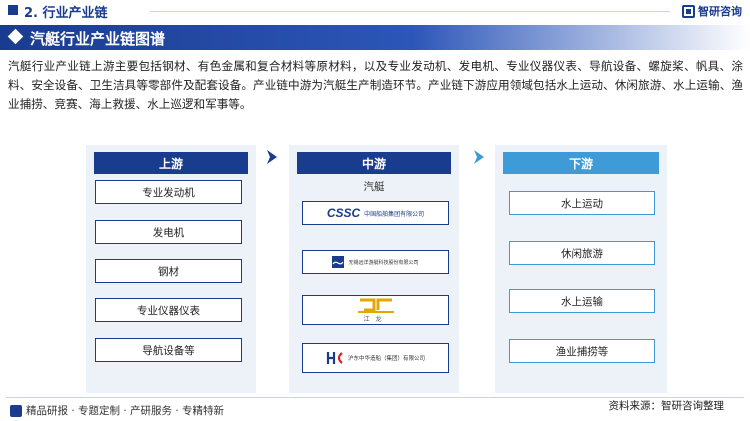 Image resolution: width=750 pixels, height=421 pixels. What do you see at coordinates (375, 319) in the screenshot?
I see `jianglong-text: 江龙` at bounding box center [375, 319].